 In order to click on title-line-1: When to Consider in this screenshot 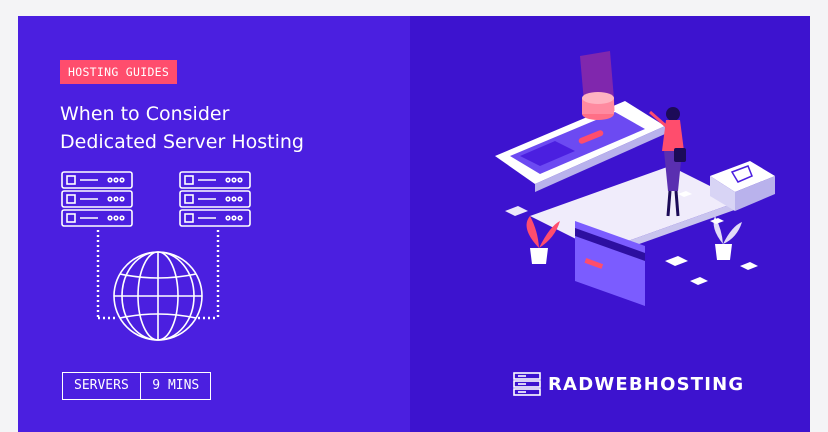, I will do `click(145, 114)`.